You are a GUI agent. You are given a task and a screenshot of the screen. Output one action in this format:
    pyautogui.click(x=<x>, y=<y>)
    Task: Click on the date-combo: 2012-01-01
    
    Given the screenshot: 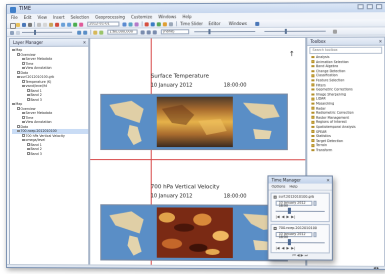 What is the action you would take?
    pyautogui.click(x=103, y=23)
    